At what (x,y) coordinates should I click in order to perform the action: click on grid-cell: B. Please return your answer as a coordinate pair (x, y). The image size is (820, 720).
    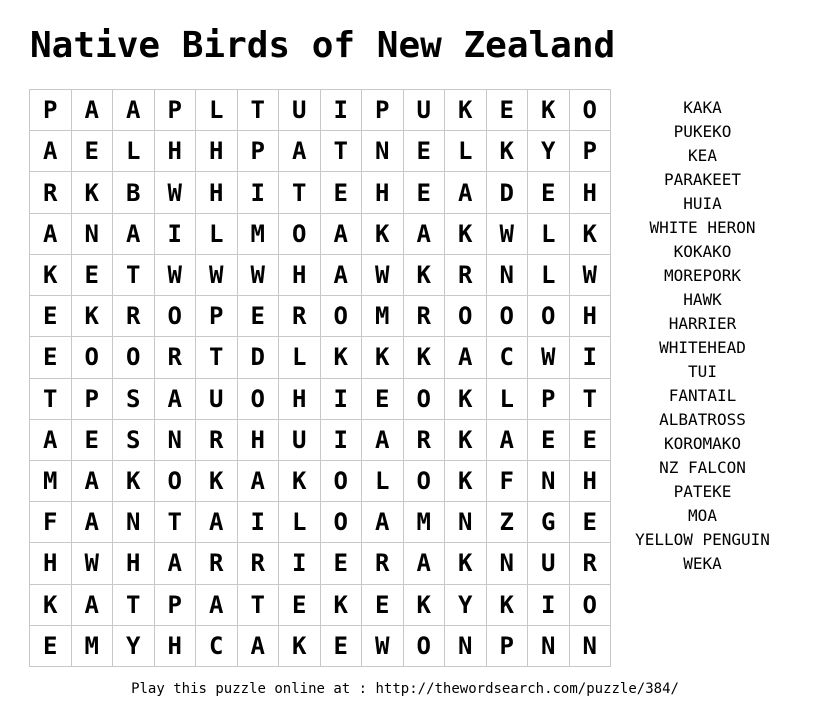
    Looking at the image, I should click on (134, 193).